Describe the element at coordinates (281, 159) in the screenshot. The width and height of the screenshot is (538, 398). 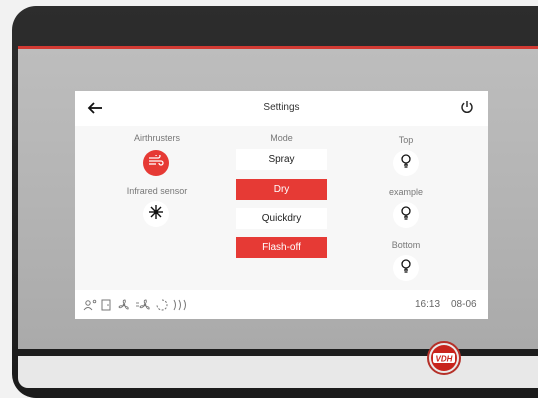
I see `mode-spray-button: Spray` at that location.